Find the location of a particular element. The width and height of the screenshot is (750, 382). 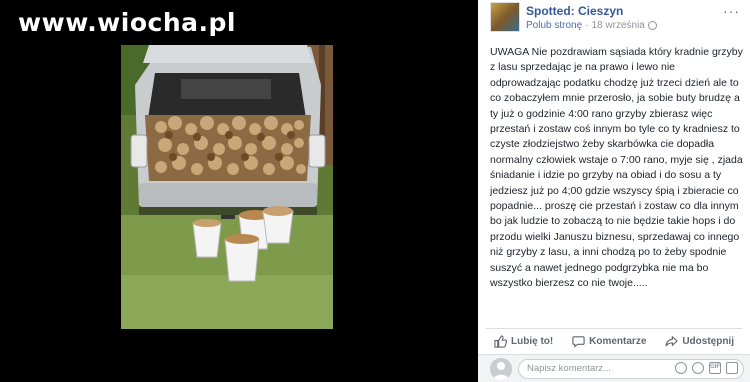

page-name-link: Spotted: Cieszyn is located at coordinates (574, 11).